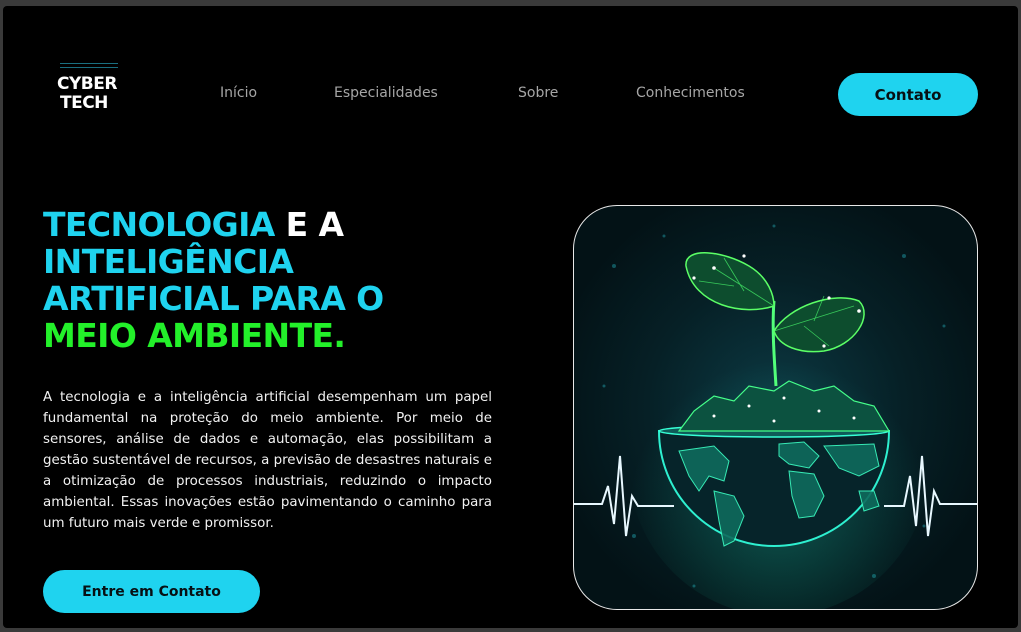 The width and height of the screenshot is (1021, 632). I want to click on logo-line2: TECH, so click(84, 103).